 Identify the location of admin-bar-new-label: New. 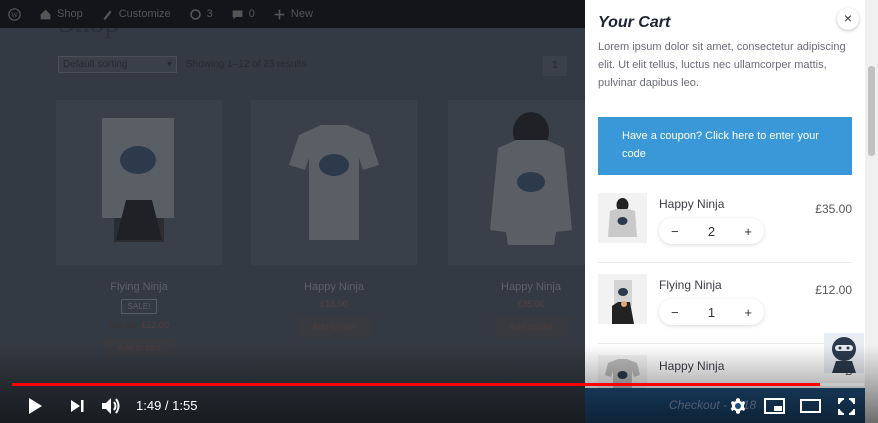
(301, 14).